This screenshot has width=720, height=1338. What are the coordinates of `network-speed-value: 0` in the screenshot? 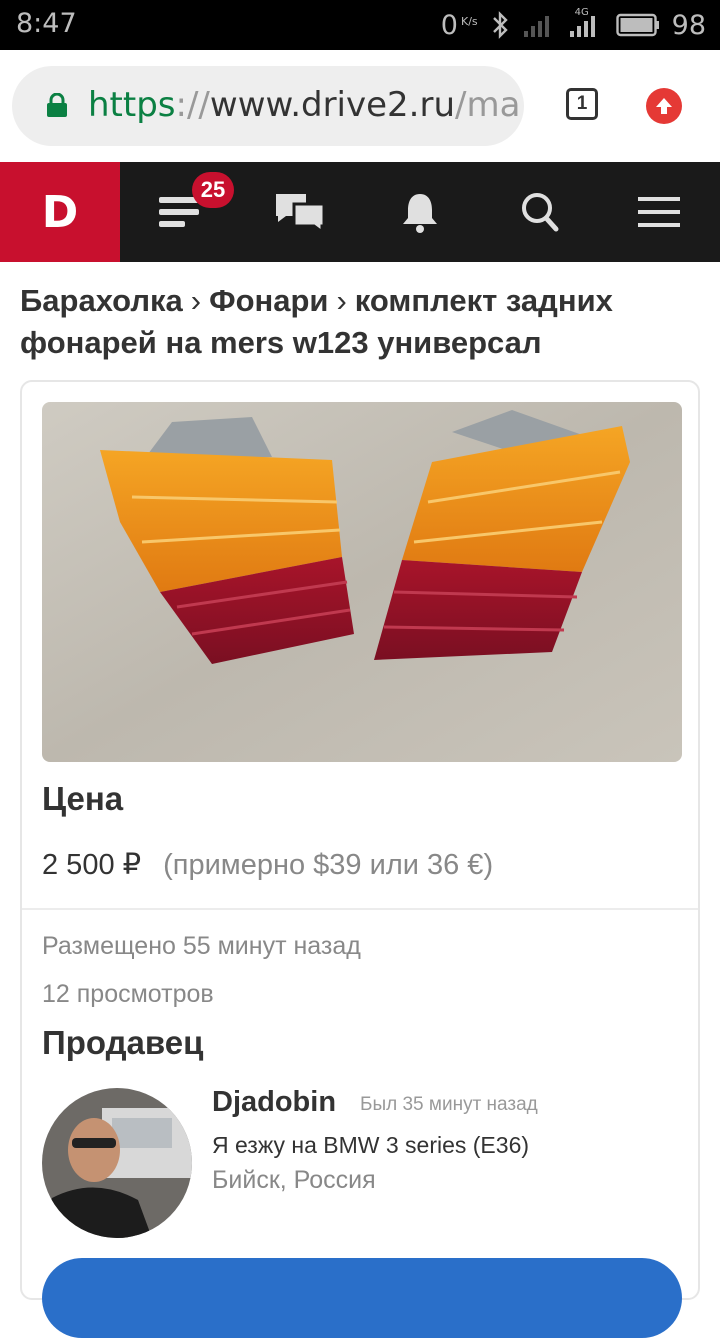 It's located at (449, 25).